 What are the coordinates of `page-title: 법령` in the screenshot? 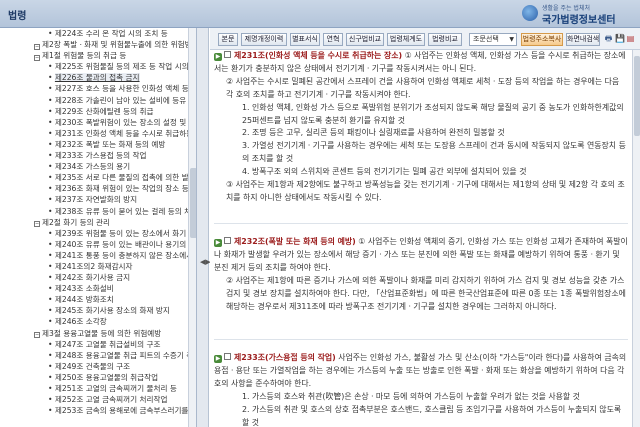 It's located at (17, 16).